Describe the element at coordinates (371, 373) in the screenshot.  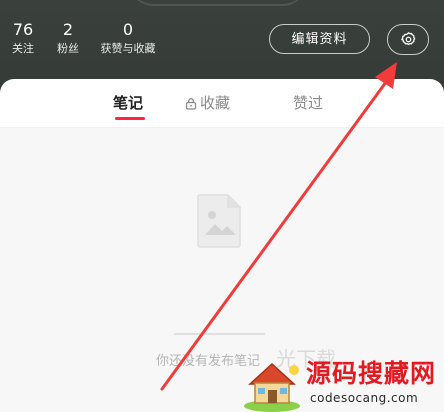
I see `watermark-title: 源码搜藏网` at that location.